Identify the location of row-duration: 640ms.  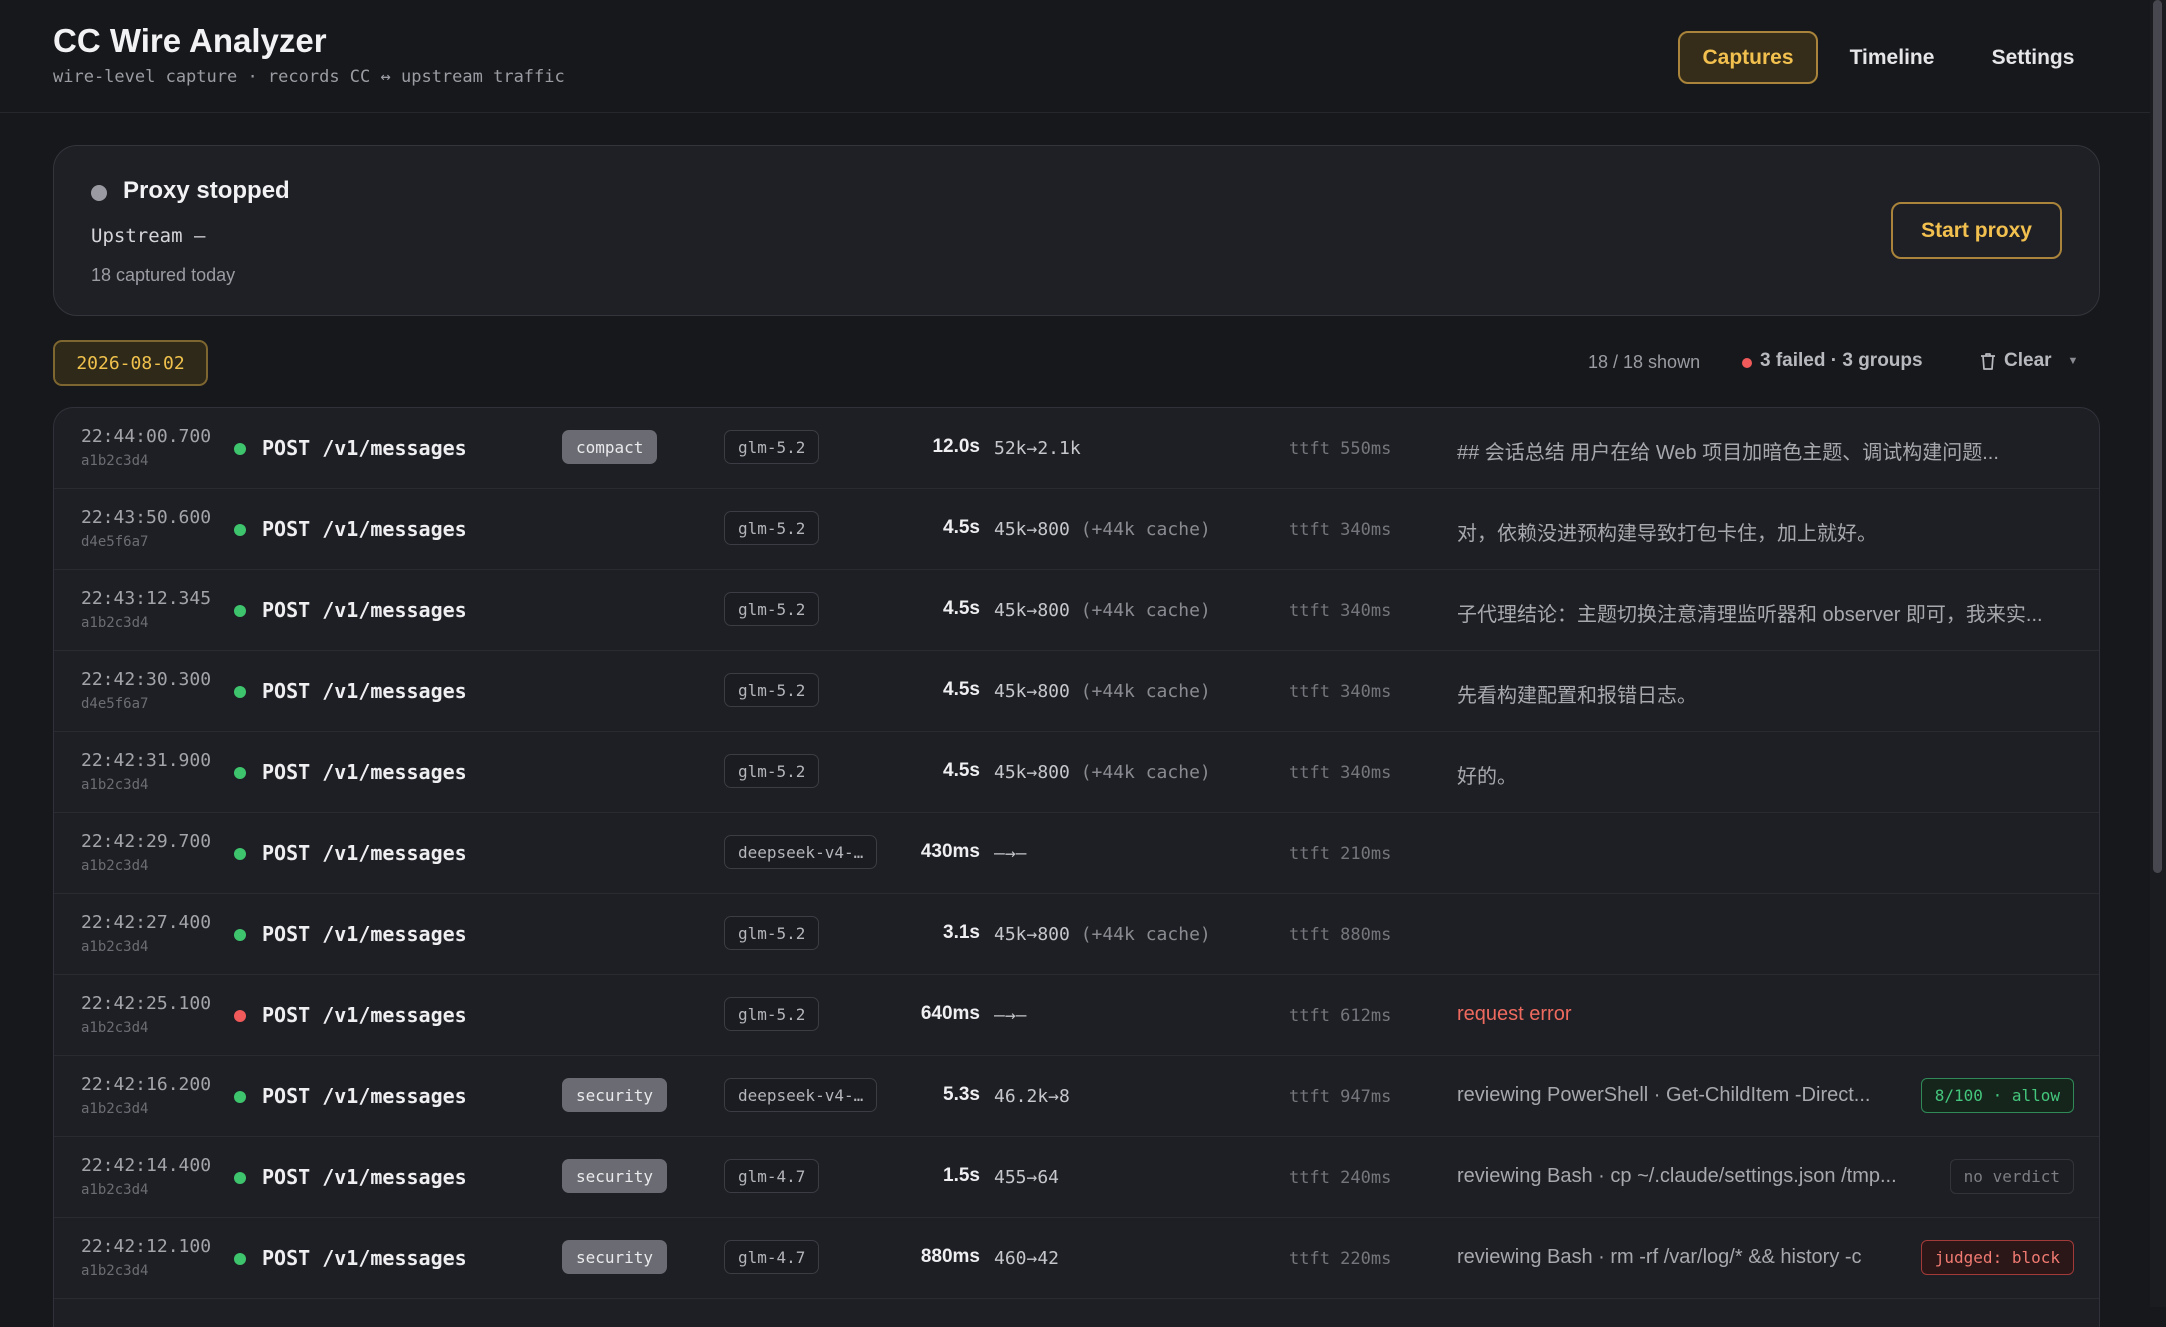
(950, 1013).